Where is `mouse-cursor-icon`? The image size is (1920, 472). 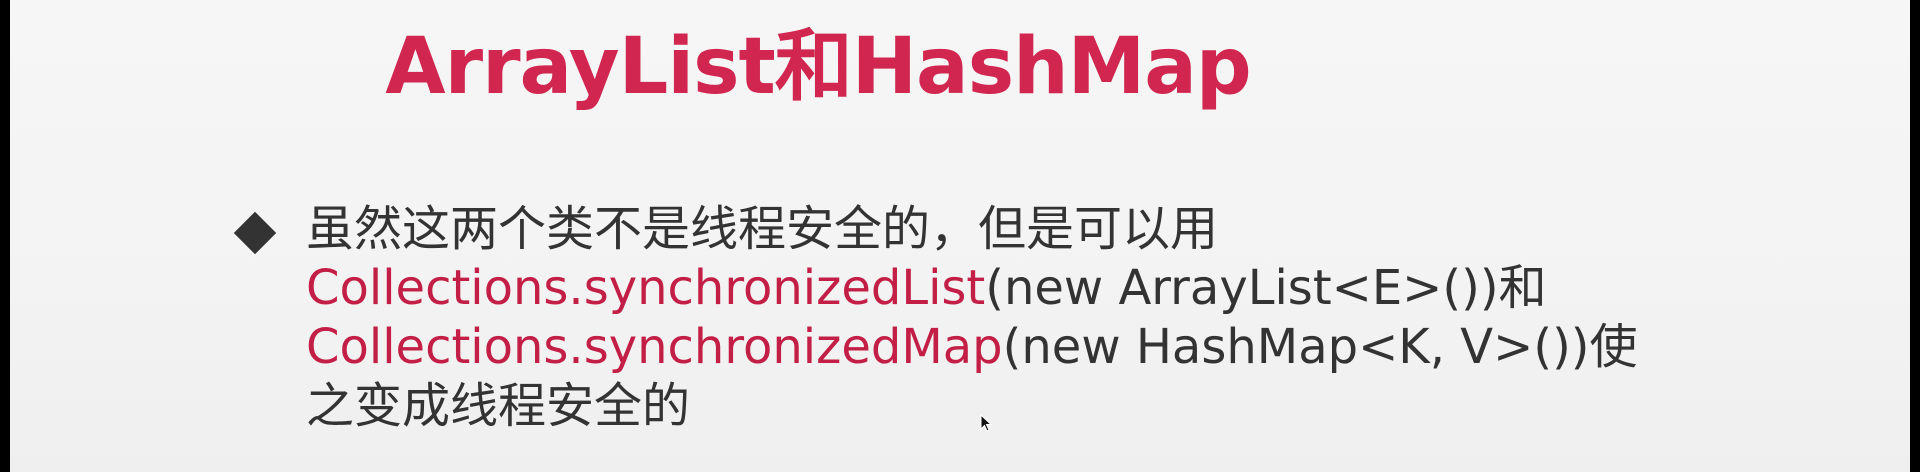 mouse-cursor-icon is located at coordinates (986, 423).